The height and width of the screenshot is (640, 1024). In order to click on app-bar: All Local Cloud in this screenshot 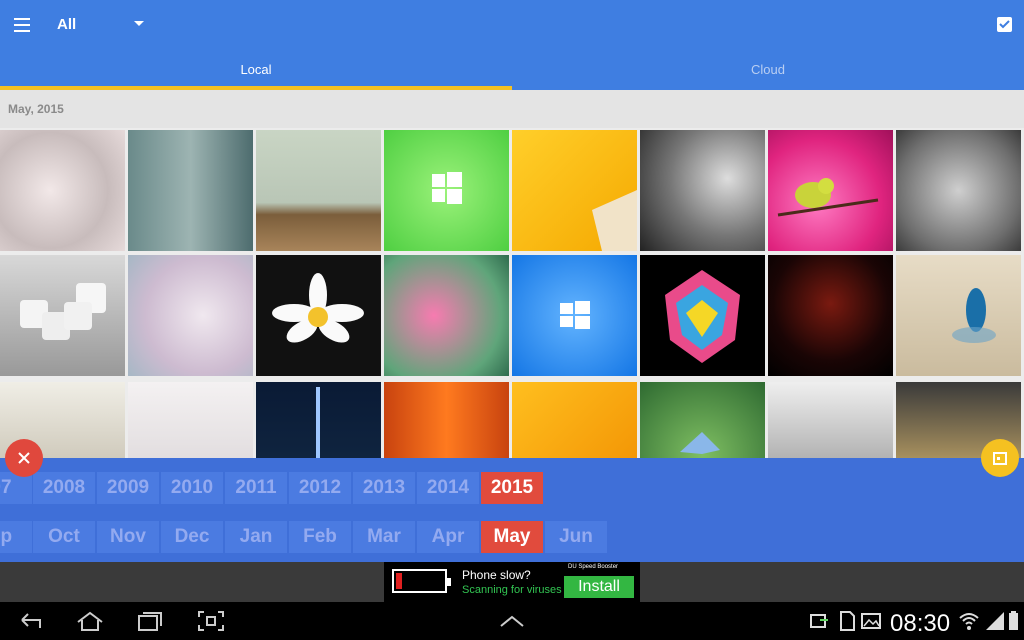, I will do `click(512, 45)`.